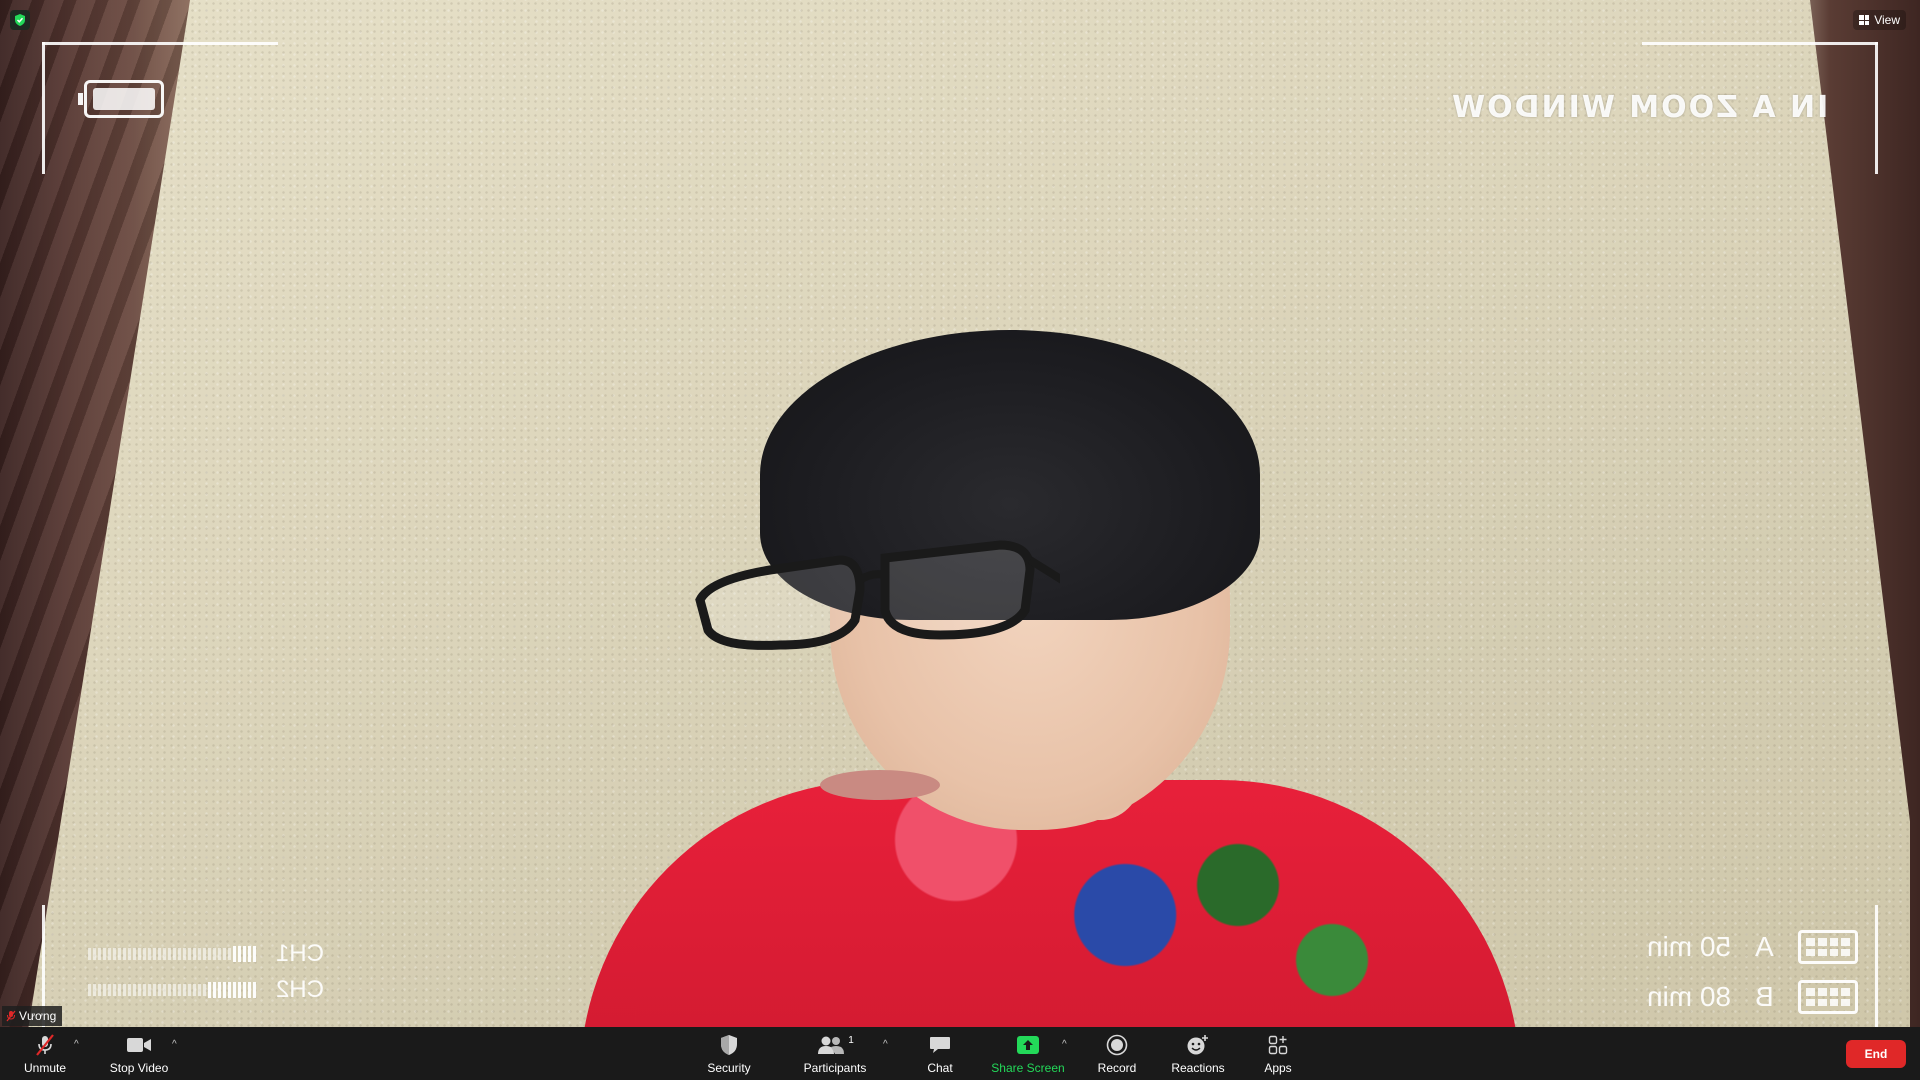 This screenshot has width=1920, height=1080. What do you see at coordinates (1752, 947) in the screenshot?
I see `media-slot-a: 50 min A` at bounding box center [1752, 947].